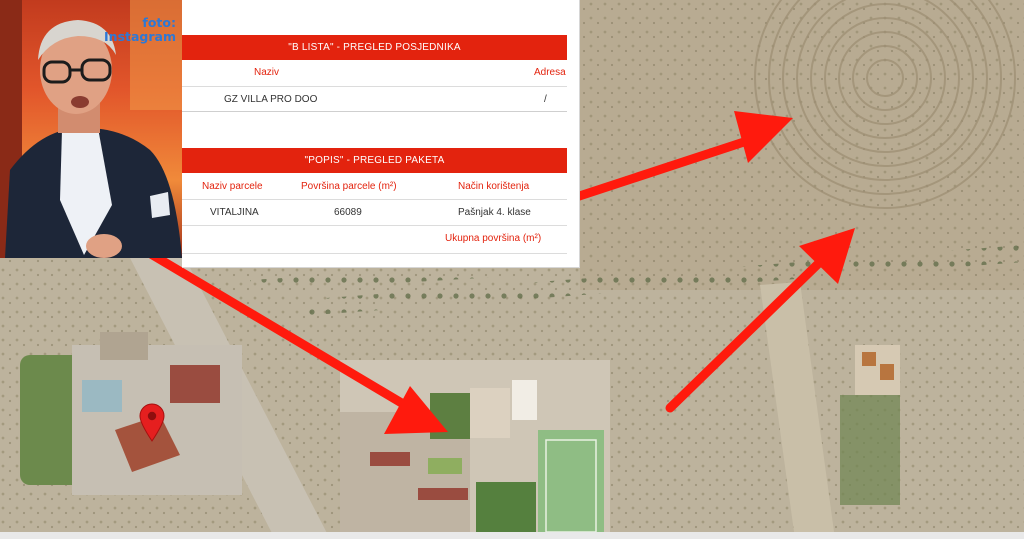 The image size is (1024, 539). What do you see at coordinates (91, 129) in the screenshot?
I see `portrait-photo: foto: Instagram` at bounding box center [91, 129].